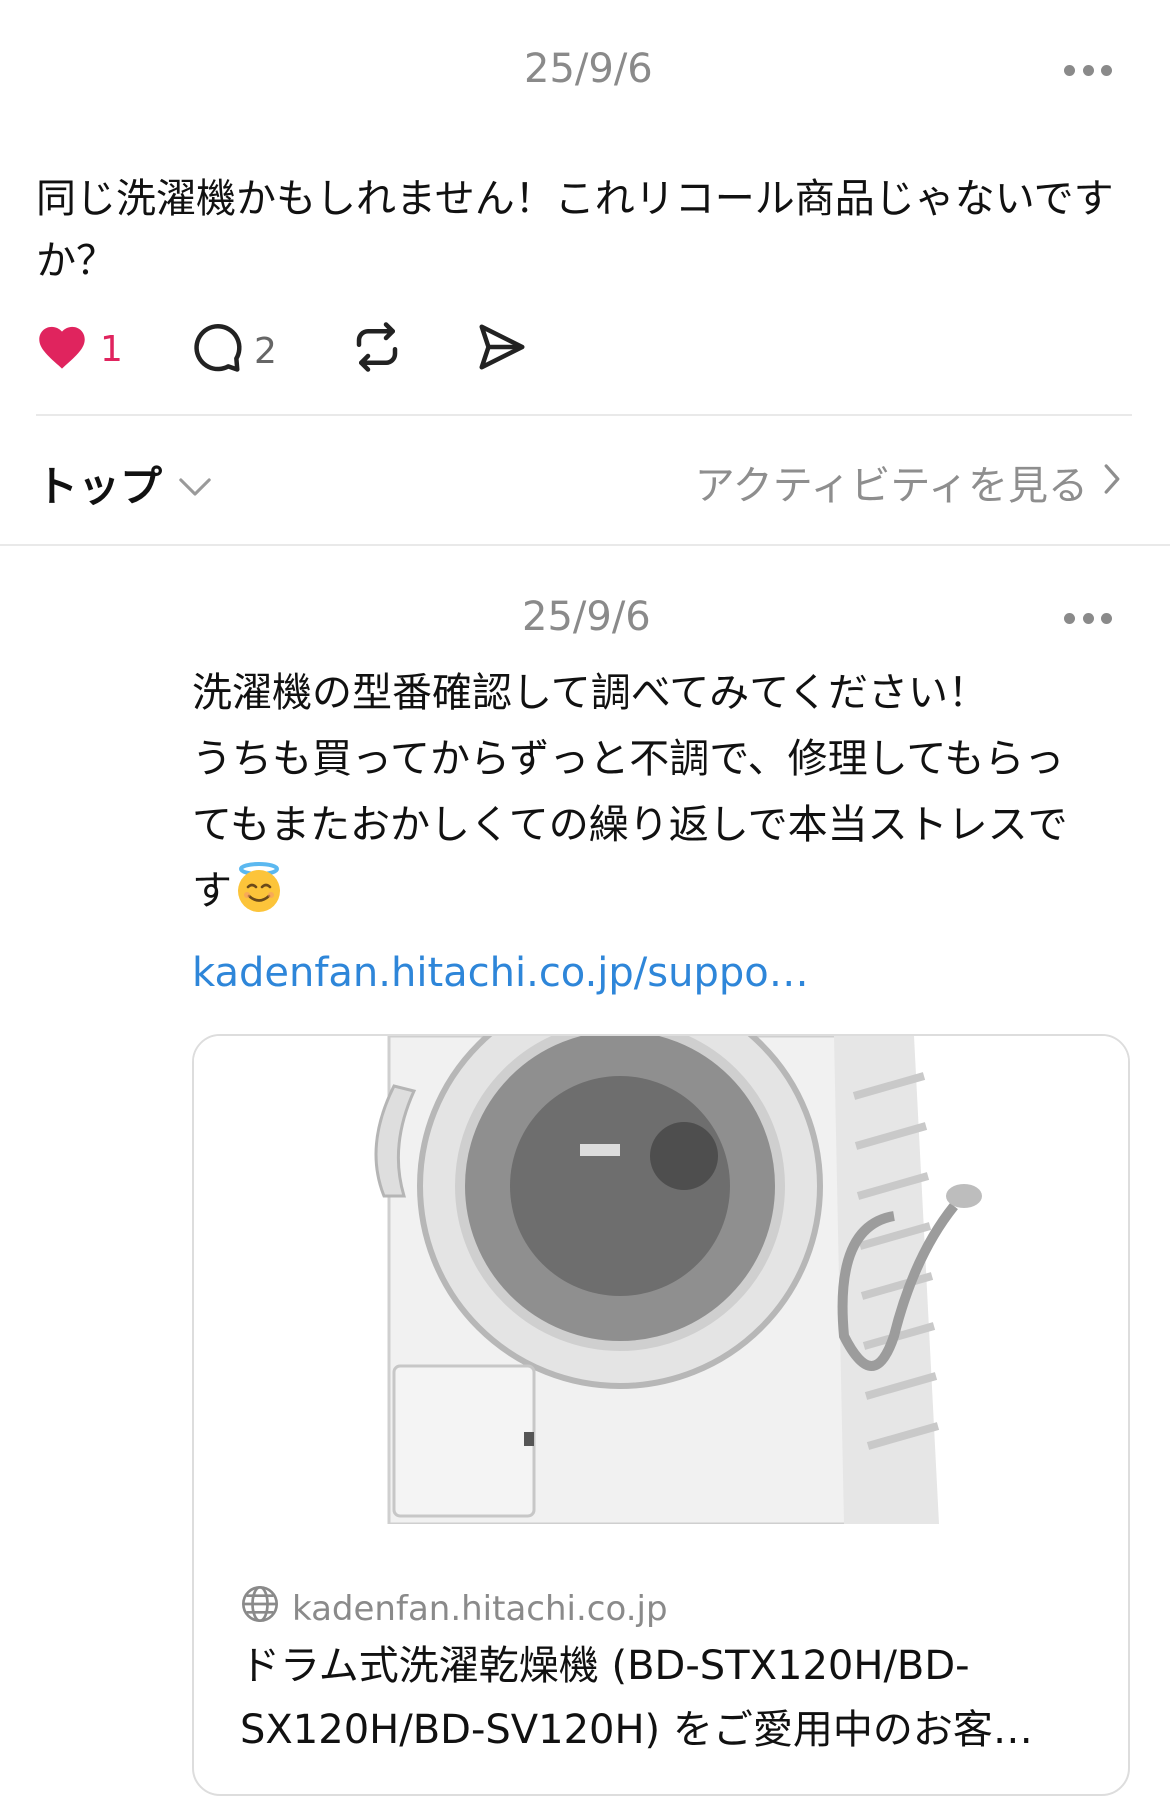  What do you see at coordinates (217, 351) in the screenshot?
I see `comment-icon` at bounding box center [217, 351].